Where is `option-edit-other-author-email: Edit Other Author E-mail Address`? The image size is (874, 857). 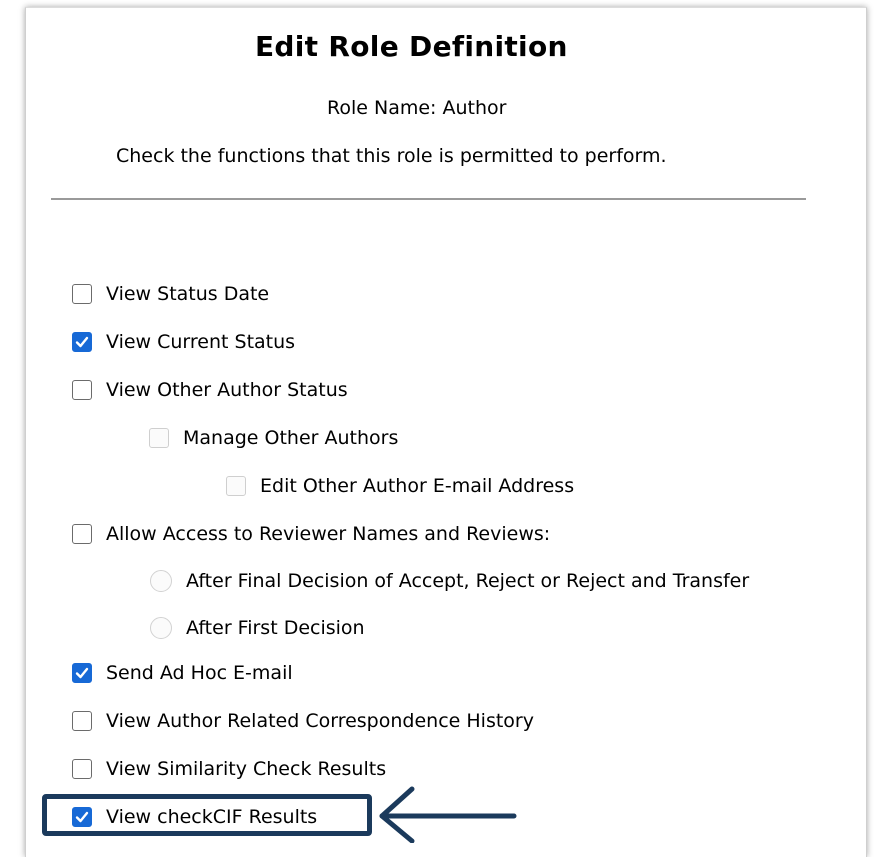 option-edit-other-author-email: Edit Other Author E-mail Address is located at coordinates (400, 486).